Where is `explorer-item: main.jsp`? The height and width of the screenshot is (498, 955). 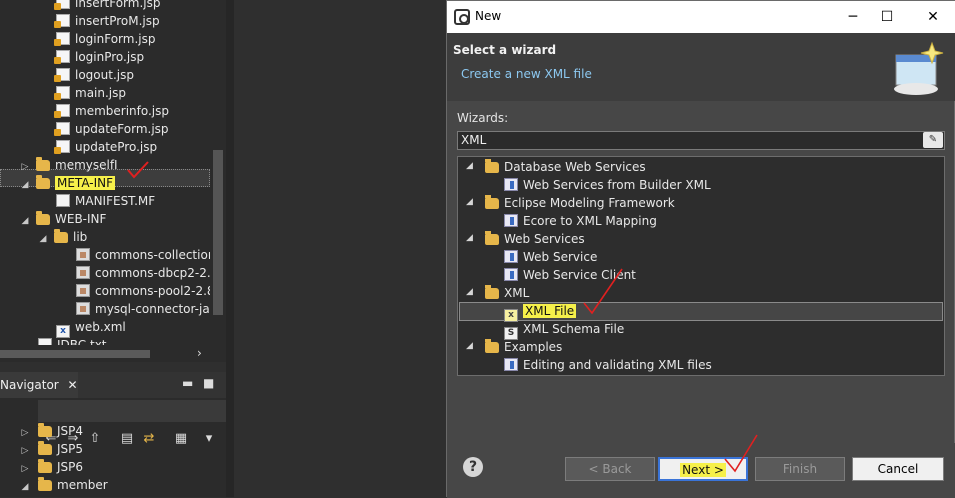
explorer-item: main.jsp is located at coordinates (90, 93).